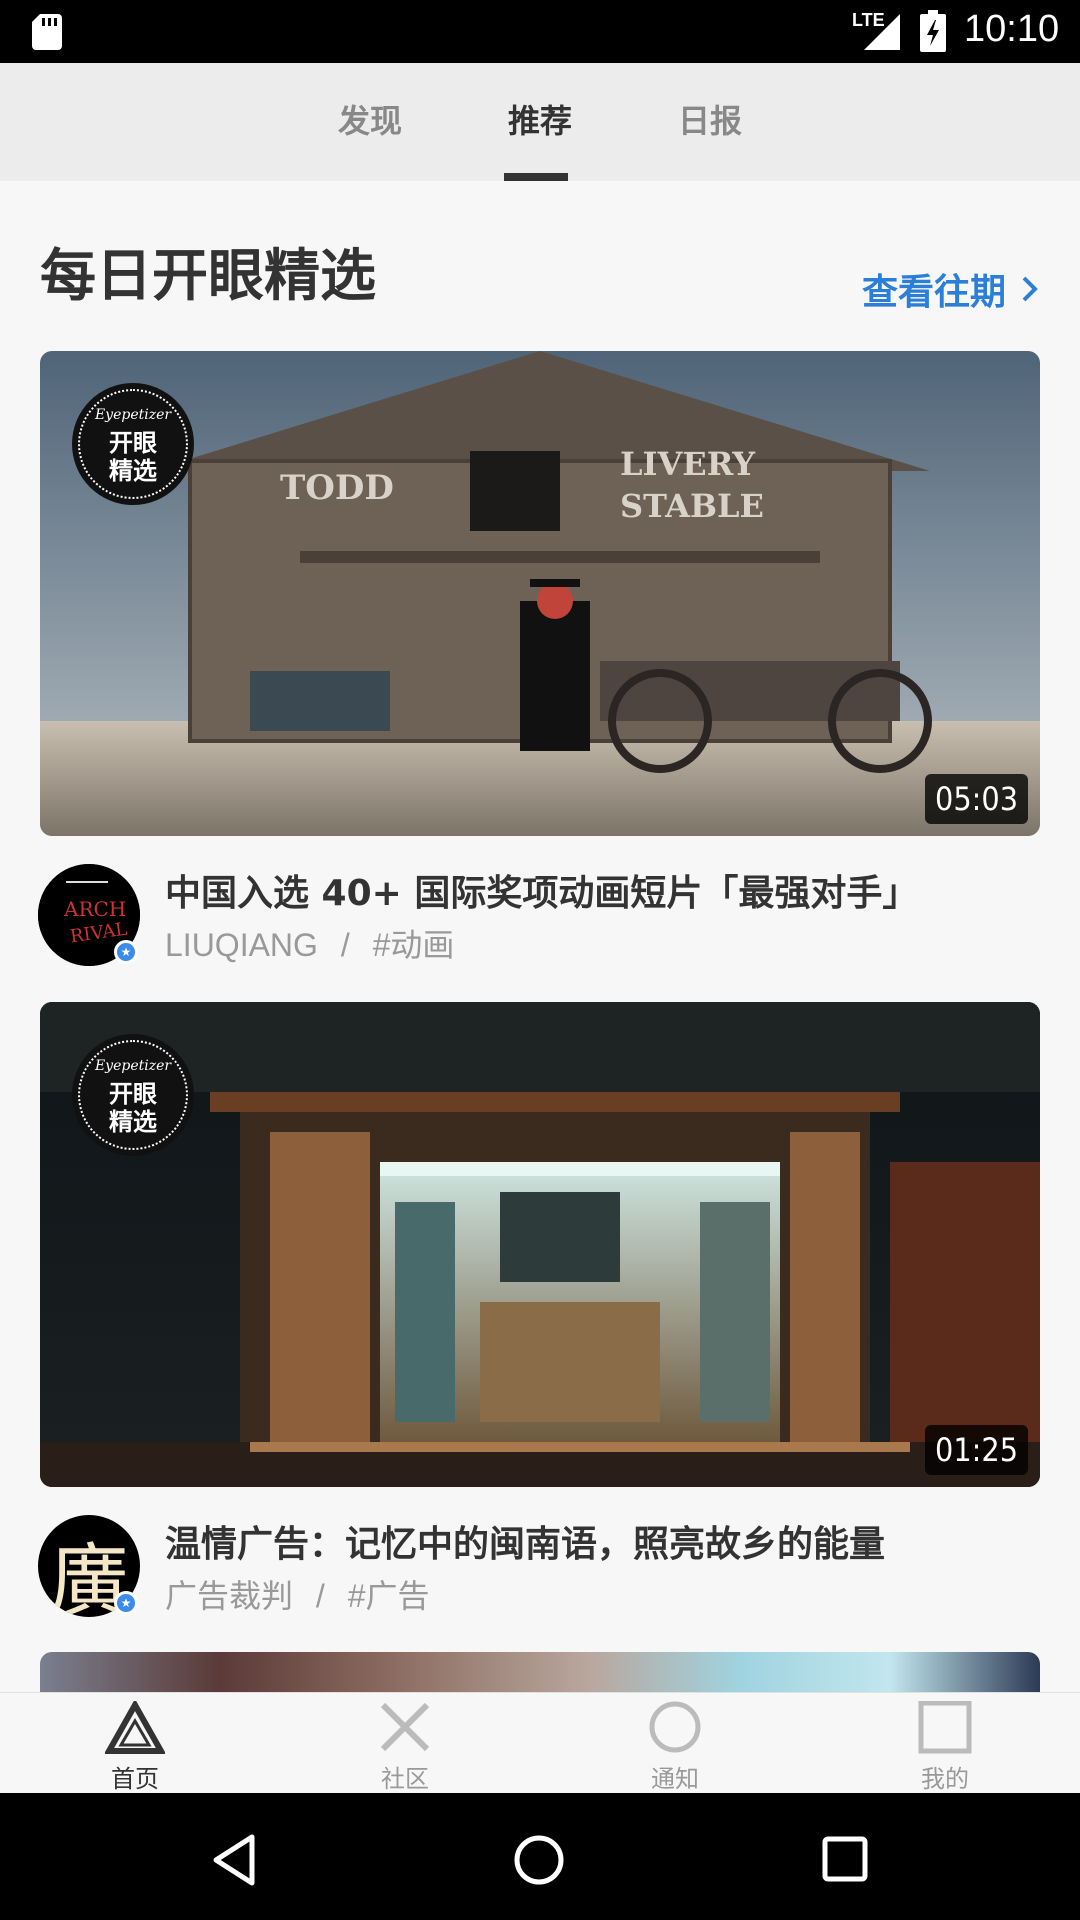  What do you see at coordinates (135, 1727) in the screenshot?
I see `triangle-icon` at bounding box center [135, 1727].